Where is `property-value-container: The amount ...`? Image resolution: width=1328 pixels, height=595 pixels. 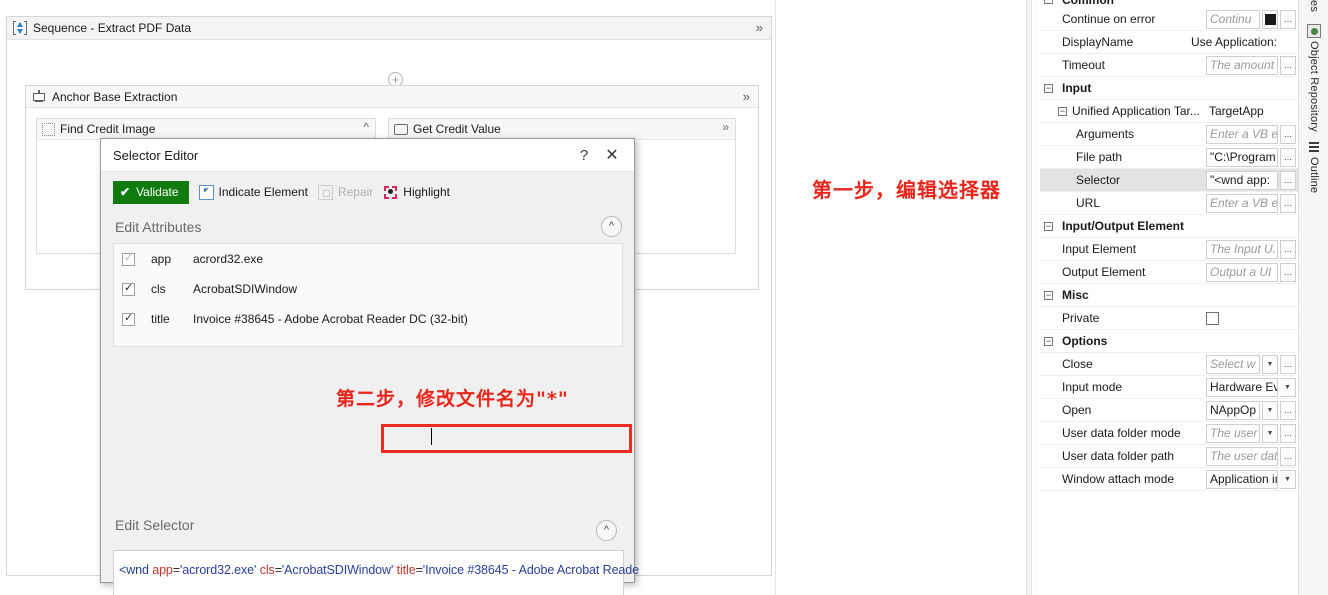 property-value-container: The amount ... is located at coordinates (1252, 65).